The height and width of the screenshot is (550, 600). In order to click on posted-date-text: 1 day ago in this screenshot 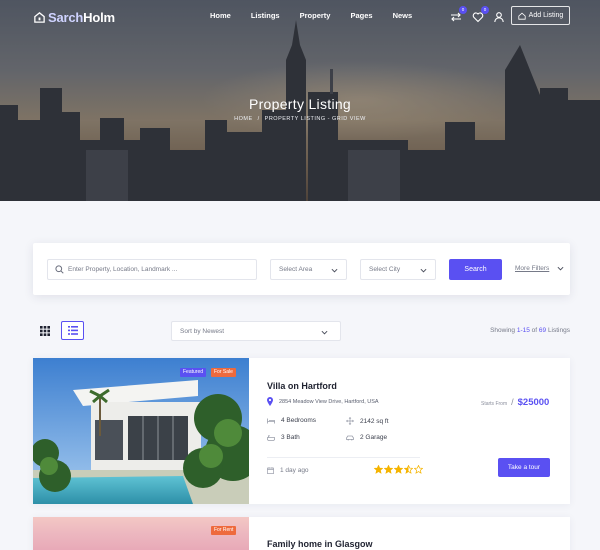, I will do `click(294, 470)`.